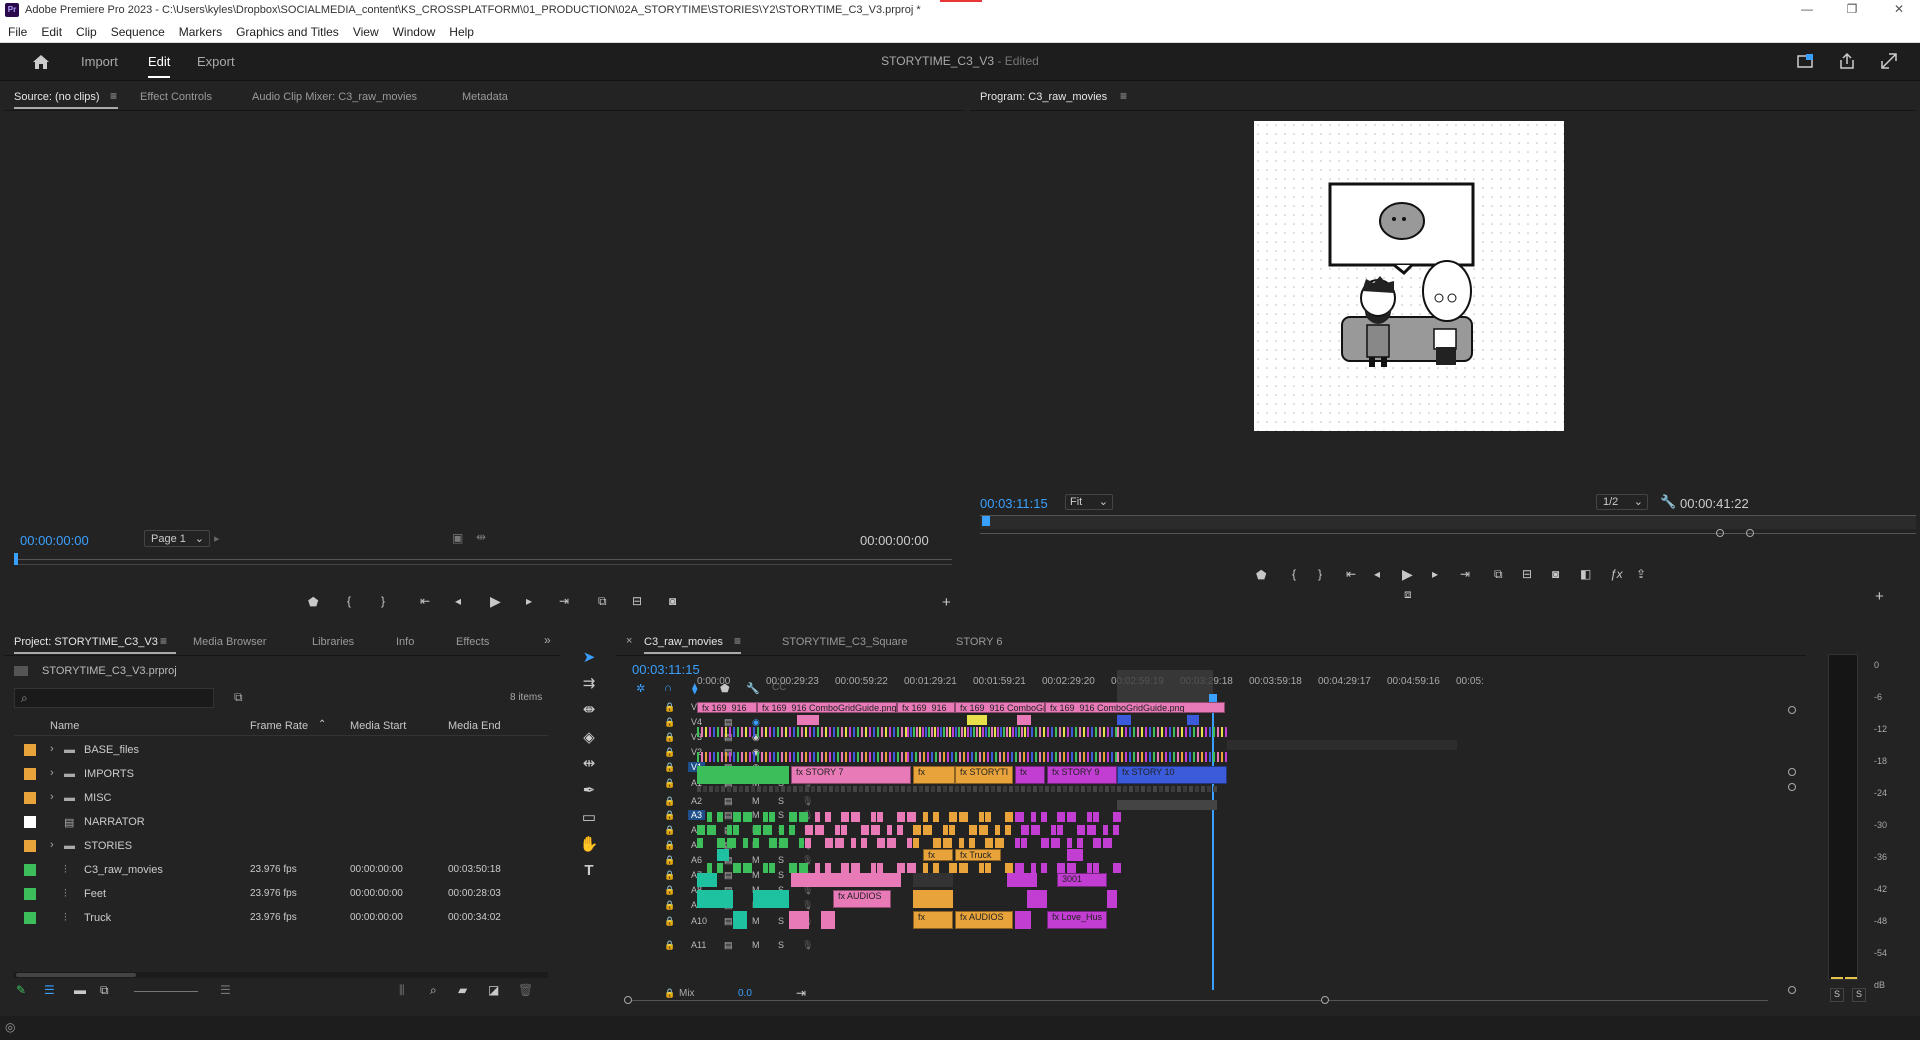  Describe the element at coordinates (1123, 96) in the screenshot. I see `panel-menu-icon: ≡` at that location.